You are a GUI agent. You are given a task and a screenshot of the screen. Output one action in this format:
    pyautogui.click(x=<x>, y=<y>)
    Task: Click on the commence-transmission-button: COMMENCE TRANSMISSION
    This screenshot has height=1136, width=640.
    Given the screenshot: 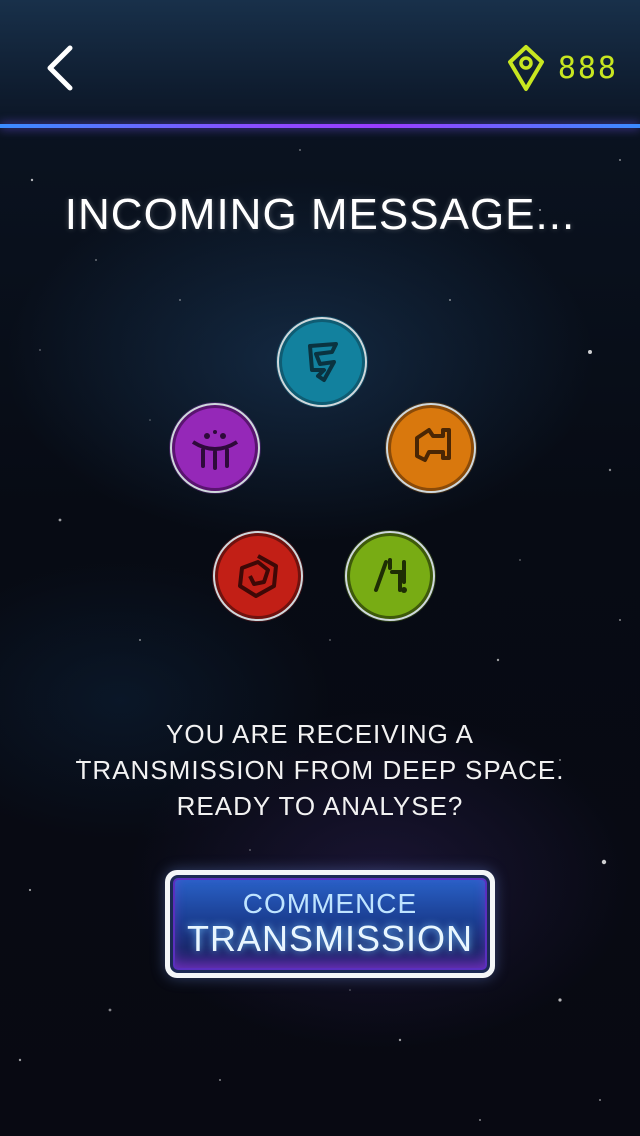 What is the action you would take?
    pyautogui.click(x=330, y=924)
    